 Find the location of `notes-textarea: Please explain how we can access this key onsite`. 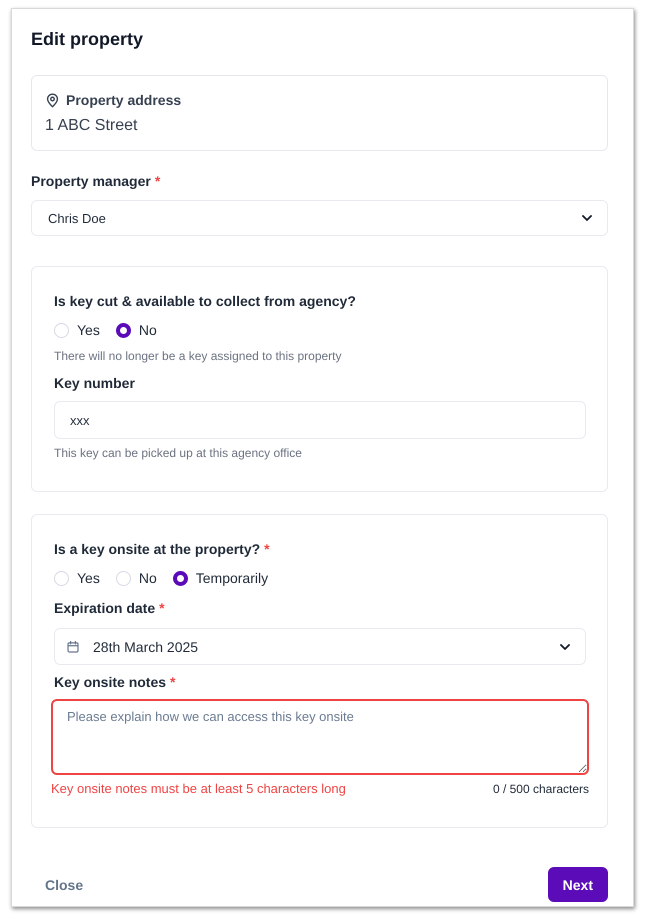

notes-textarea: Please explain how we can access this key onsite is located at coordinates (320, 737).